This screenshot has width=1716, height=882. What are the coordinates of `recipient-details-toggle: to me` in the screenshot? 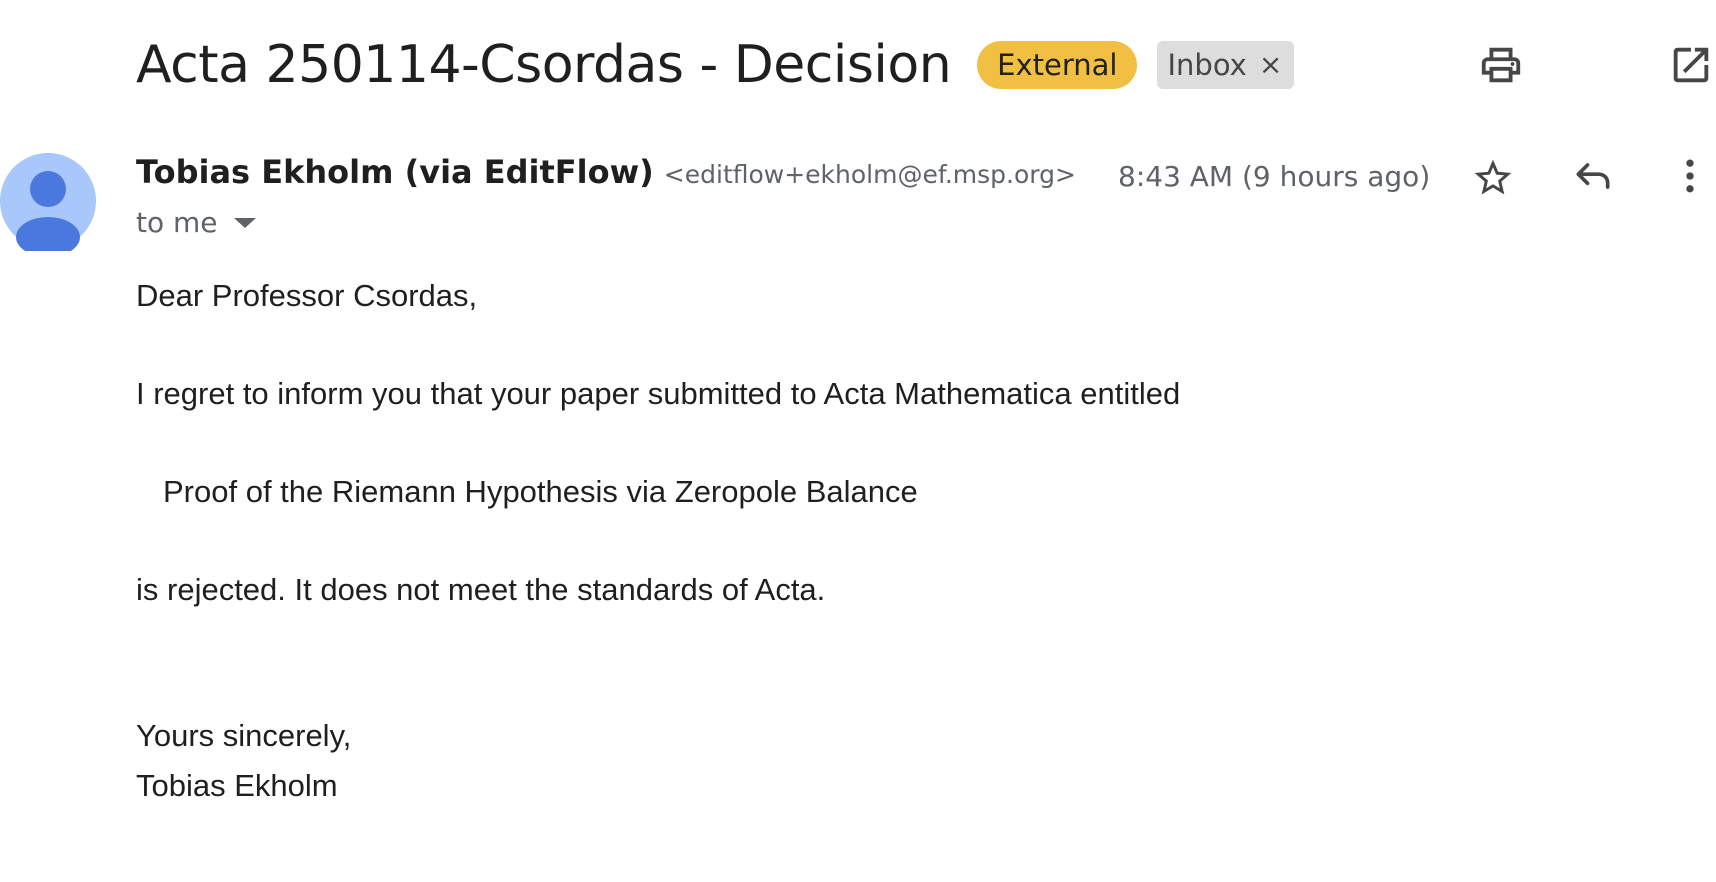 It's located at (196, 222).